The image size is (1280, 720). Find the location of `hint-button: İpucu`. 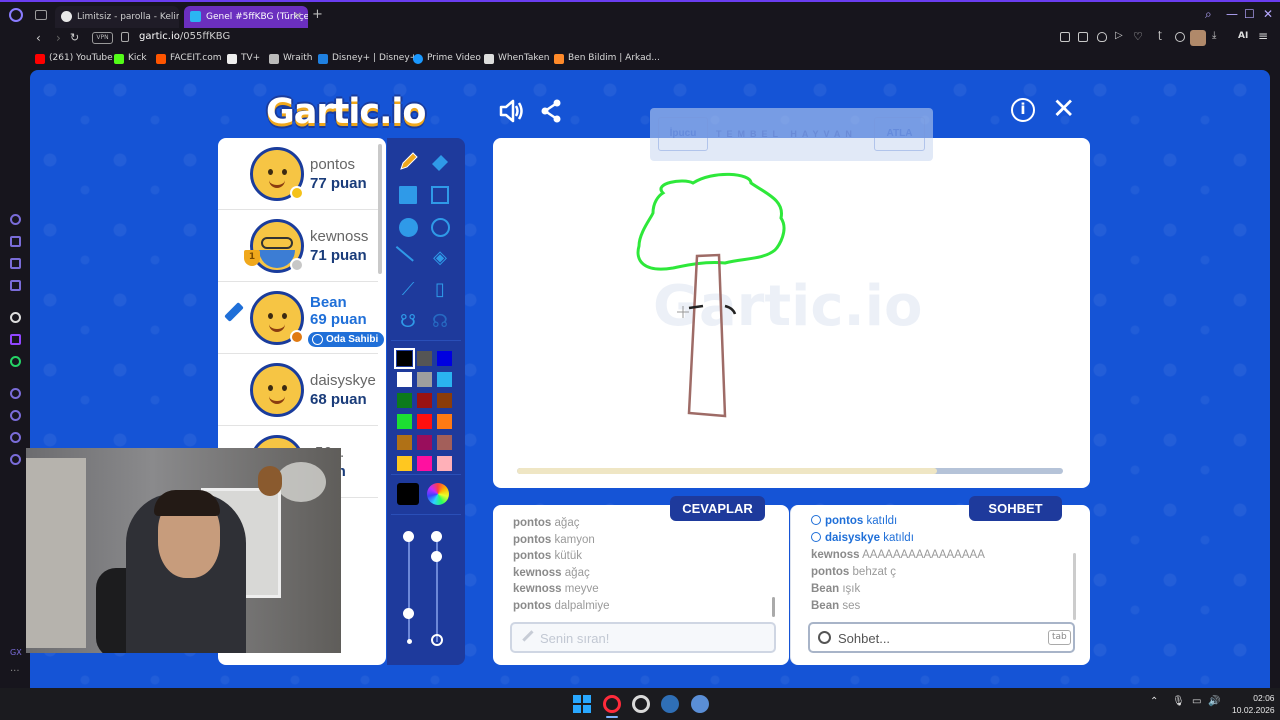

hint-button: İpucu is located at coordinates (683, 134).